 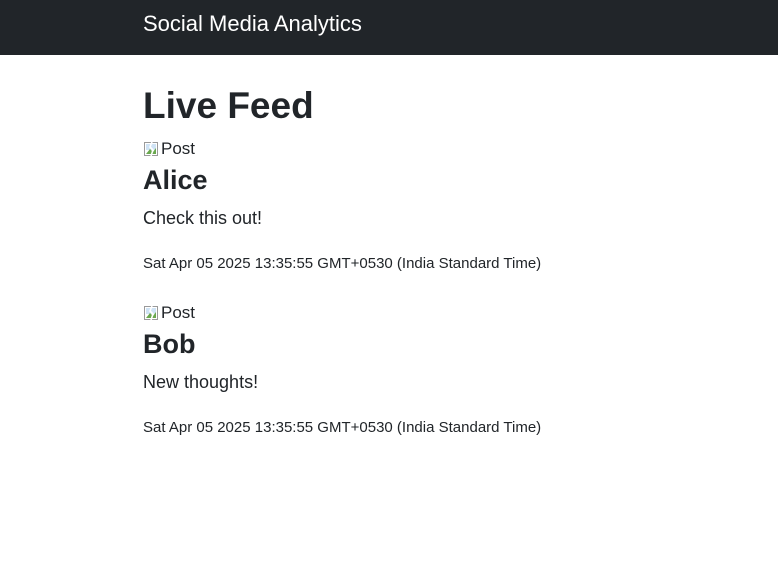 I want to click on top-navbar: Social Media Analytics, so click(x=389, y=27).